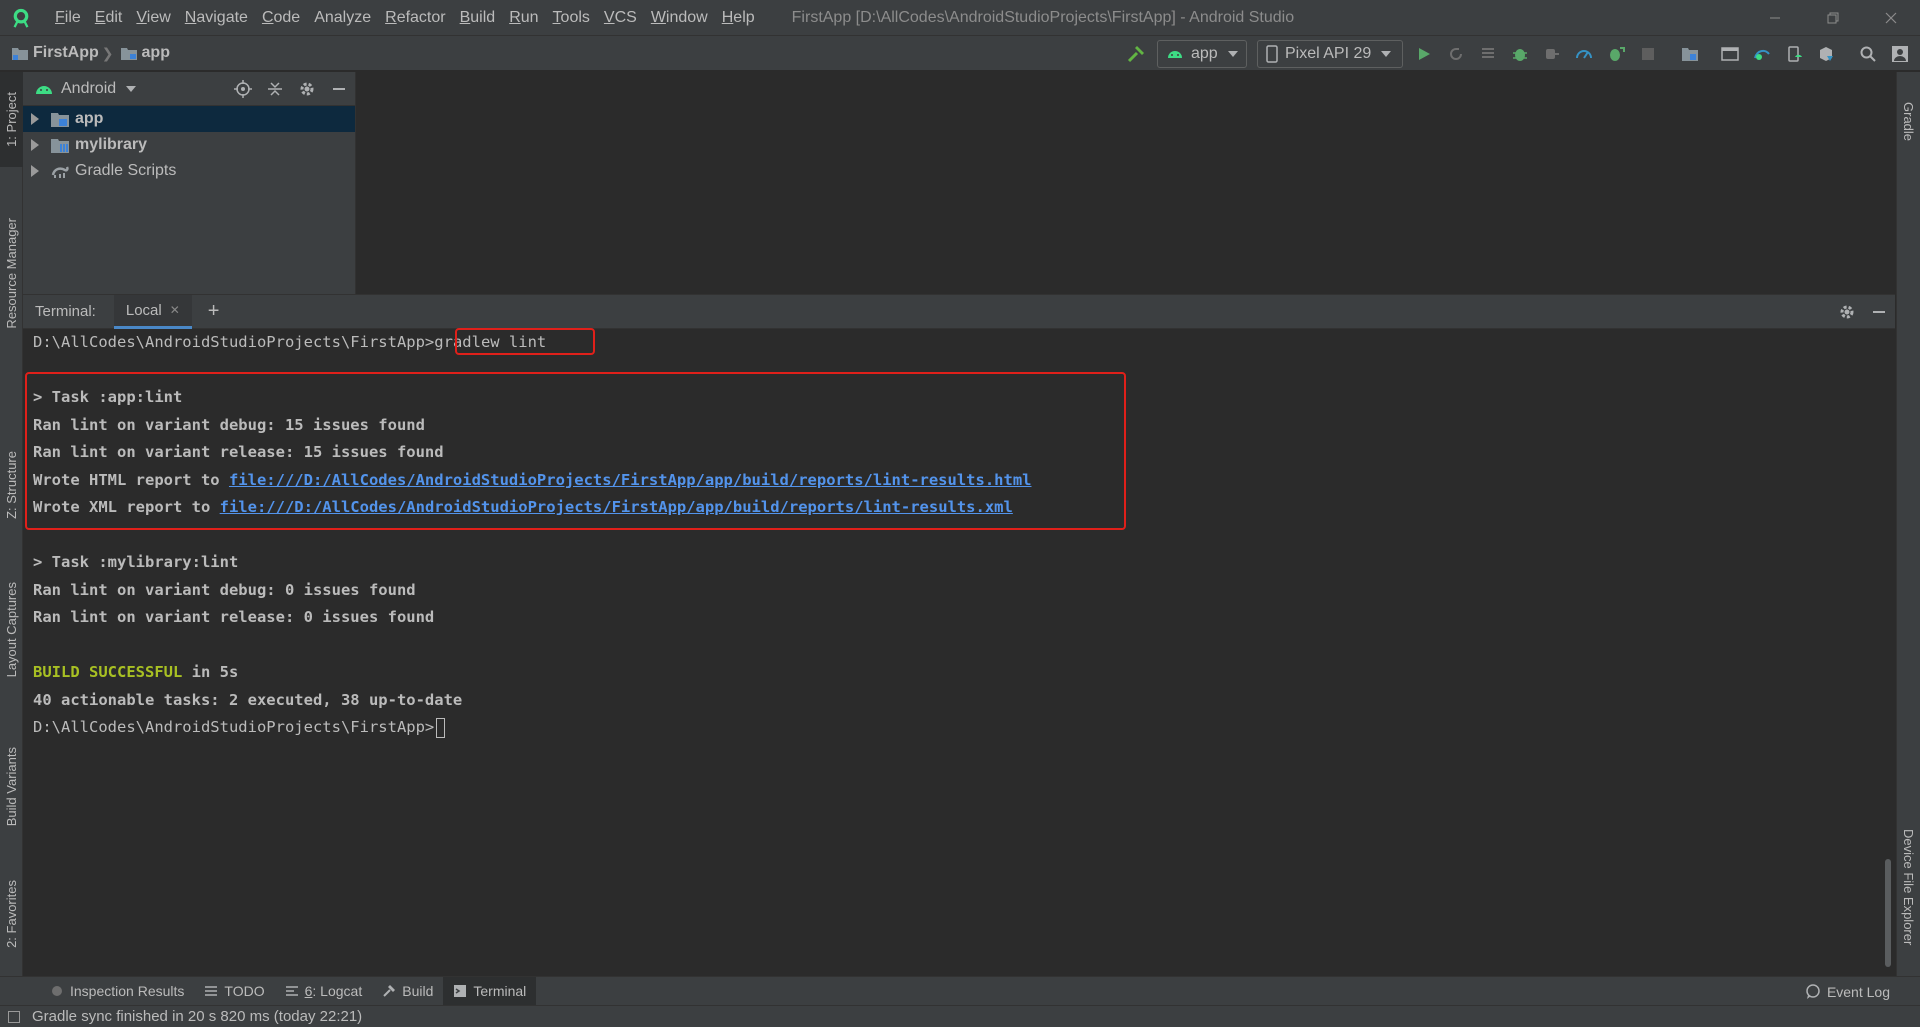  What do you see at coordinates (441, 727) in the screenshot?
I see `terminal-cursor` at bounding box center [441, 727].